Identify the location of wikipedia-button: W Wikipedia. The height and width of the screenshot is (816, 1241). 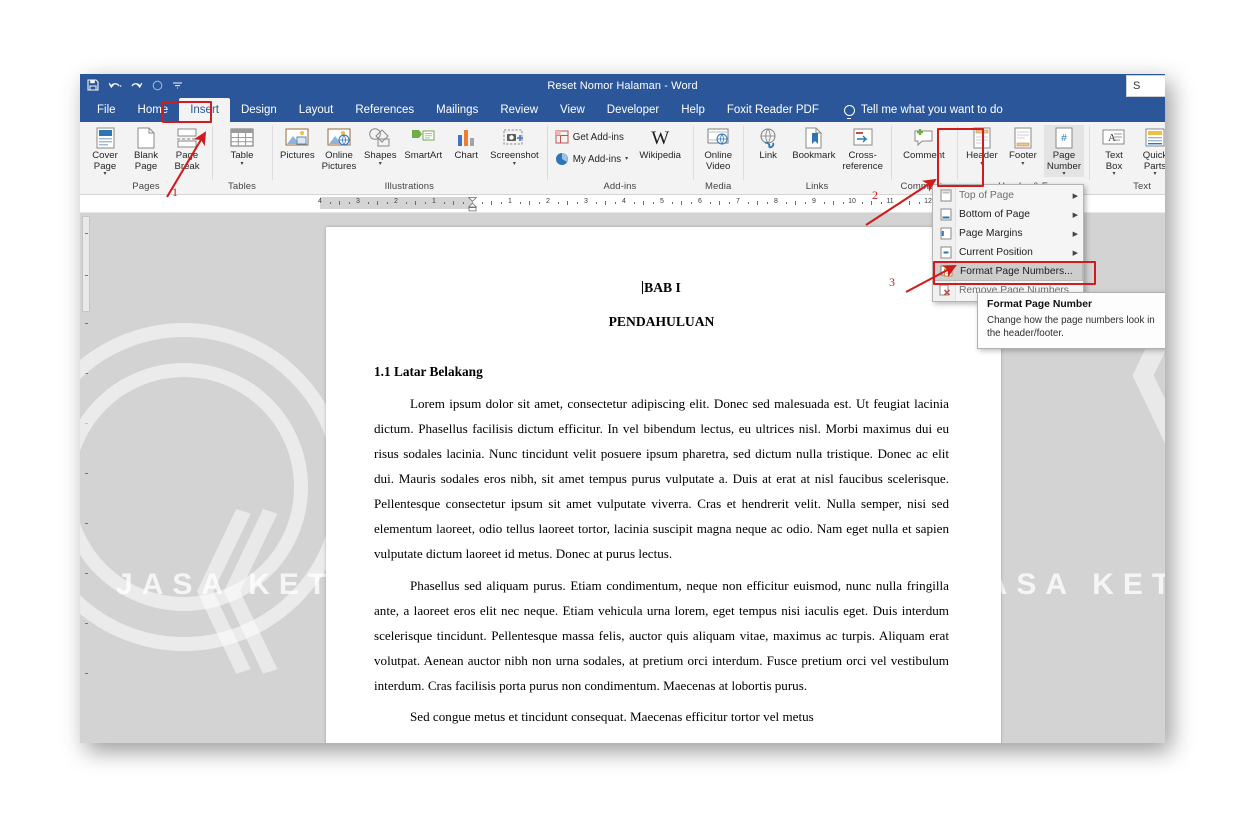
(660, 146).